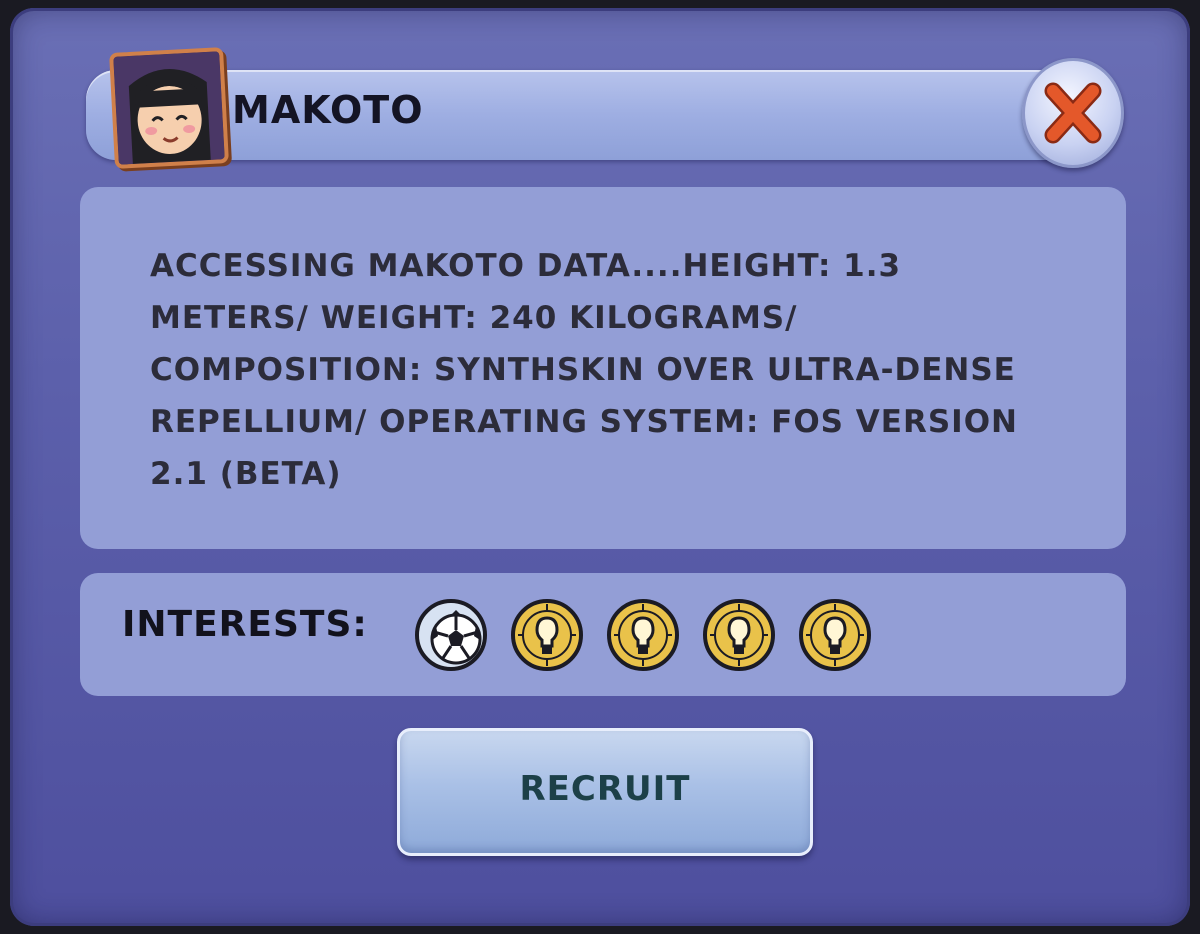 Image resolution: width=1200 pixels, height=934 pixels. I want to click on soccer-ball-icon, so click(451, 635).